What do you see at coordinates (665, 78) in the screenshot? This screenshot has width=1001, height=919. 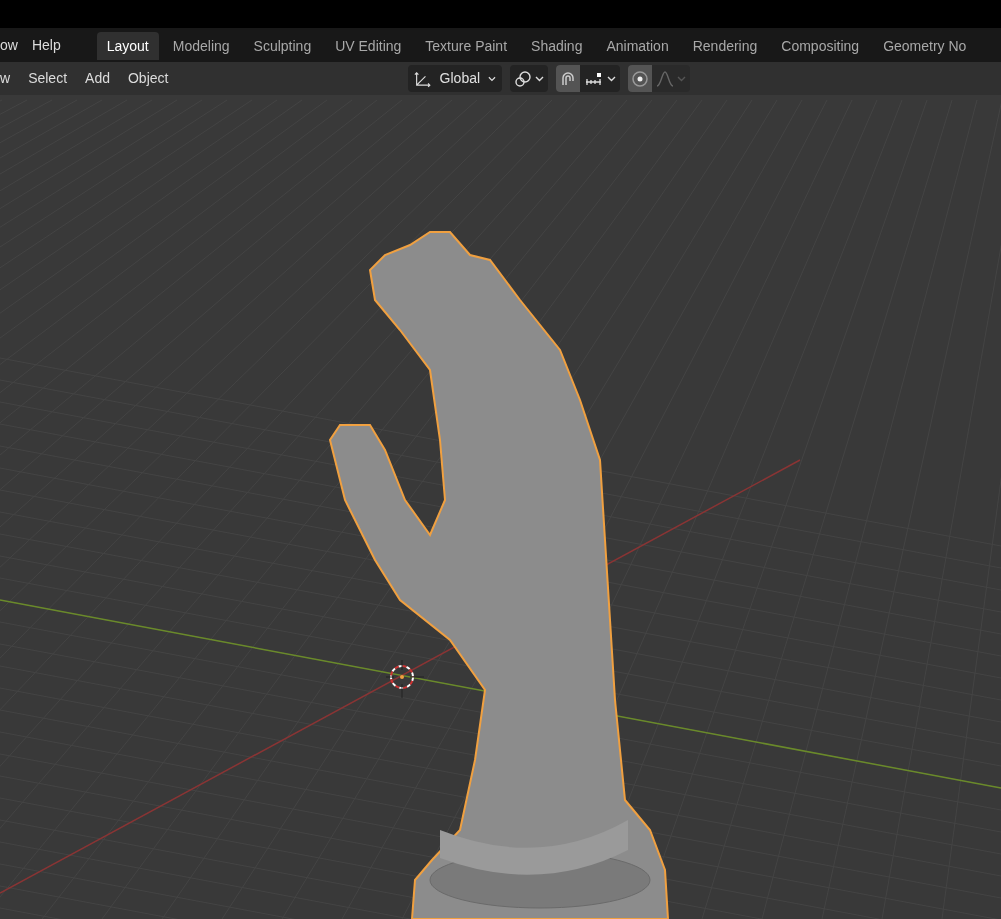 I see `curve-icon` at bounding box center [665, 78].